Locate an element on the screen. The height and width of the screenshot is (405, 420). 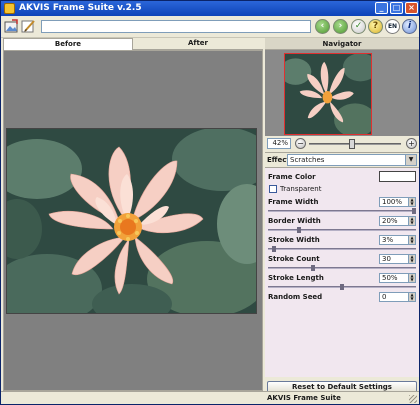
tab-after: After is located at coordinates (198, 44).